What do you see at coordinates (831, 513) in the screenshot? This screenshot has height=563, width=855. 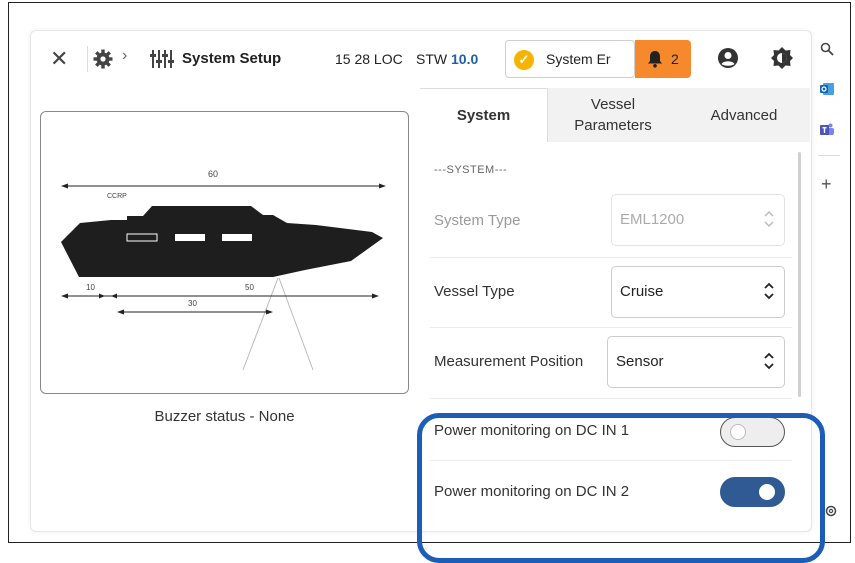 I see `settings-icon` at bounding box center [831, 513].